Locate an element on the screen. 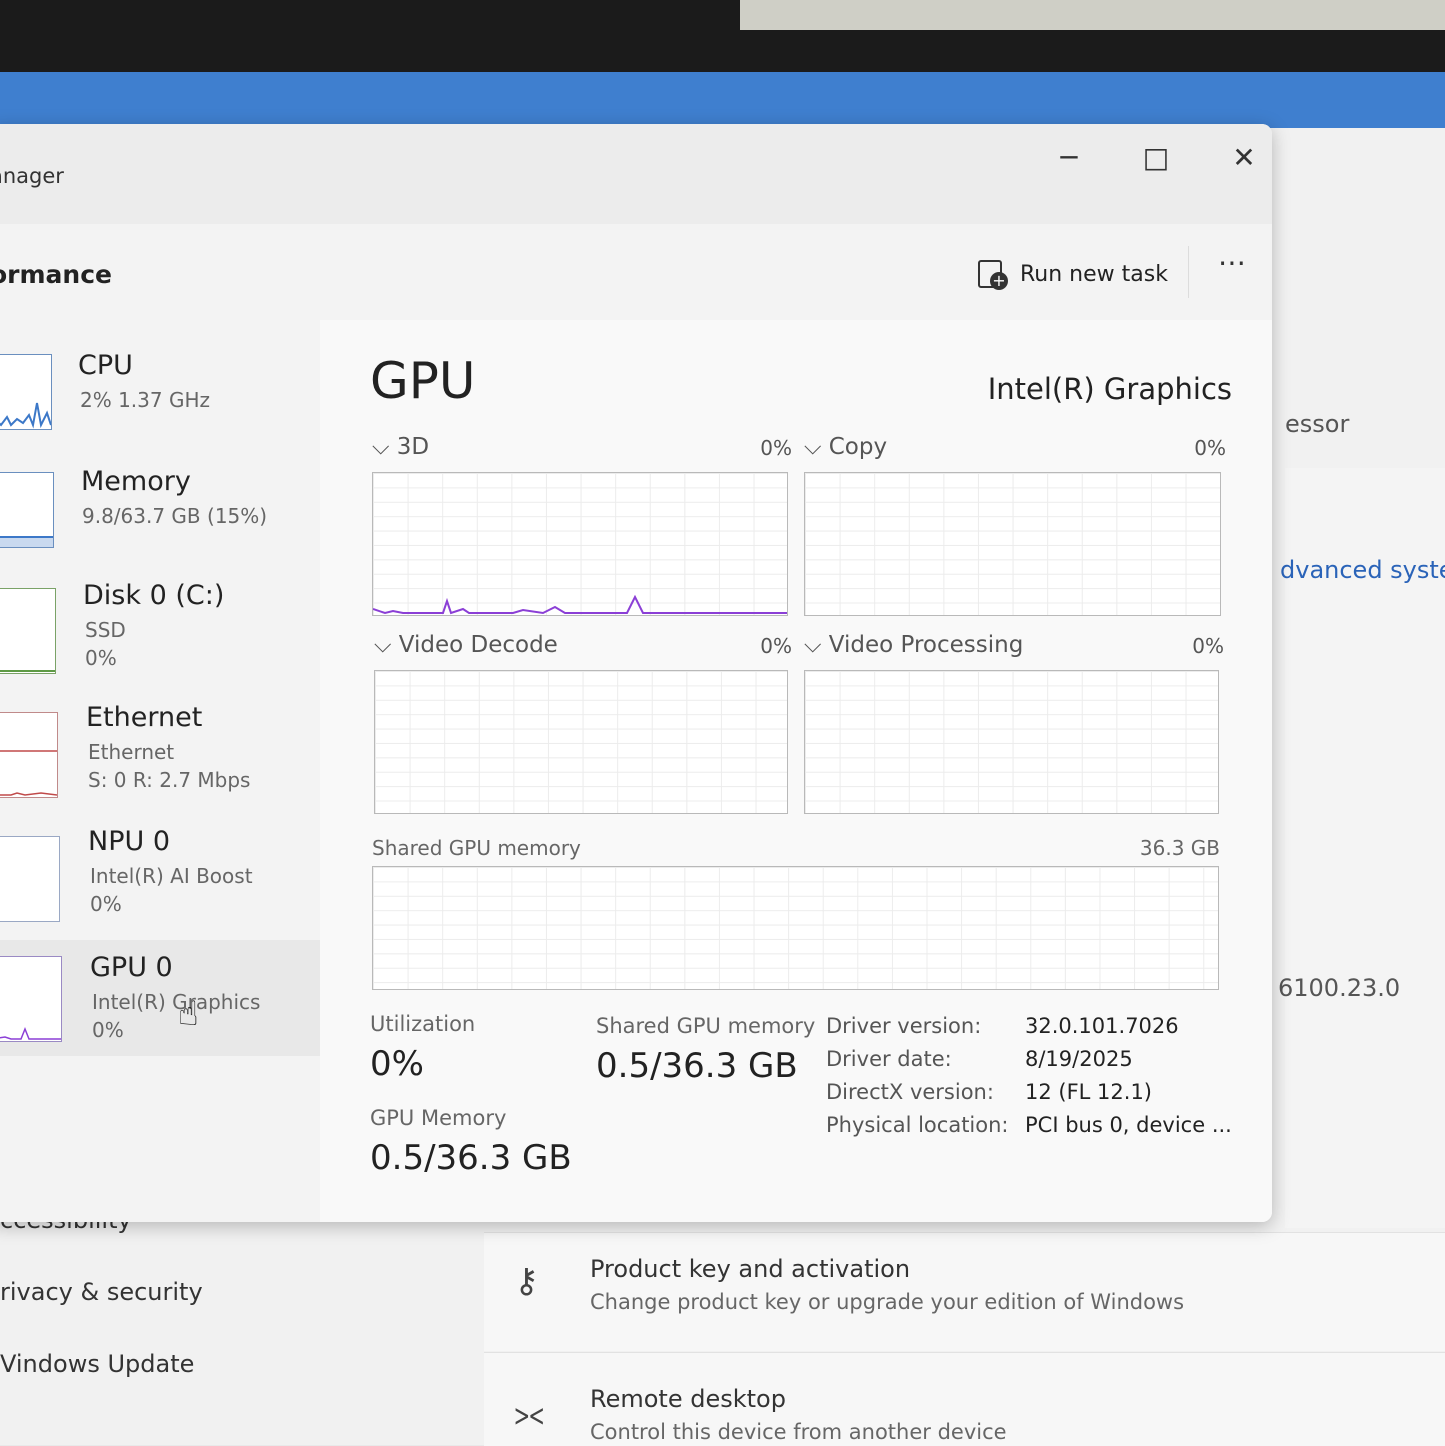 The height and width of the screenshot is (1446, 1445). sidebar-name: GPU 0 is located at coordinates (131, 967).